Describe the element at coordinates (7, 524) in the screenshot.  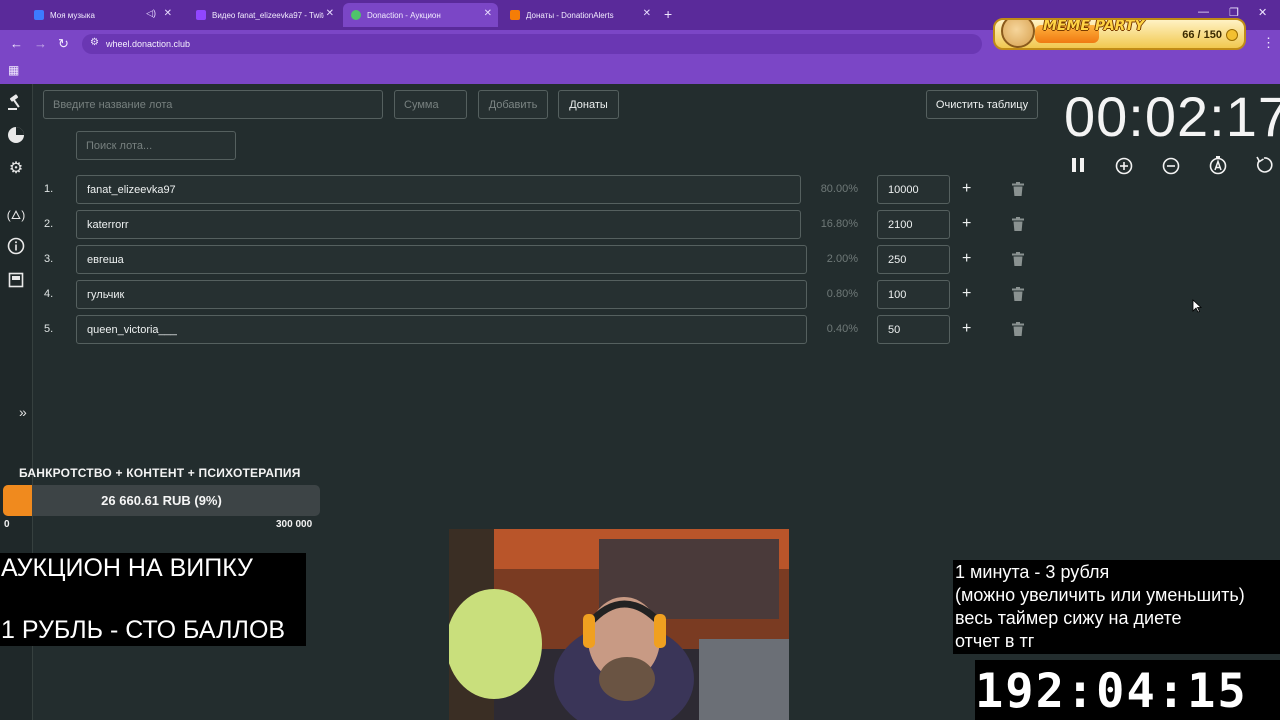
I see `goal-min-label: 0` at that location.